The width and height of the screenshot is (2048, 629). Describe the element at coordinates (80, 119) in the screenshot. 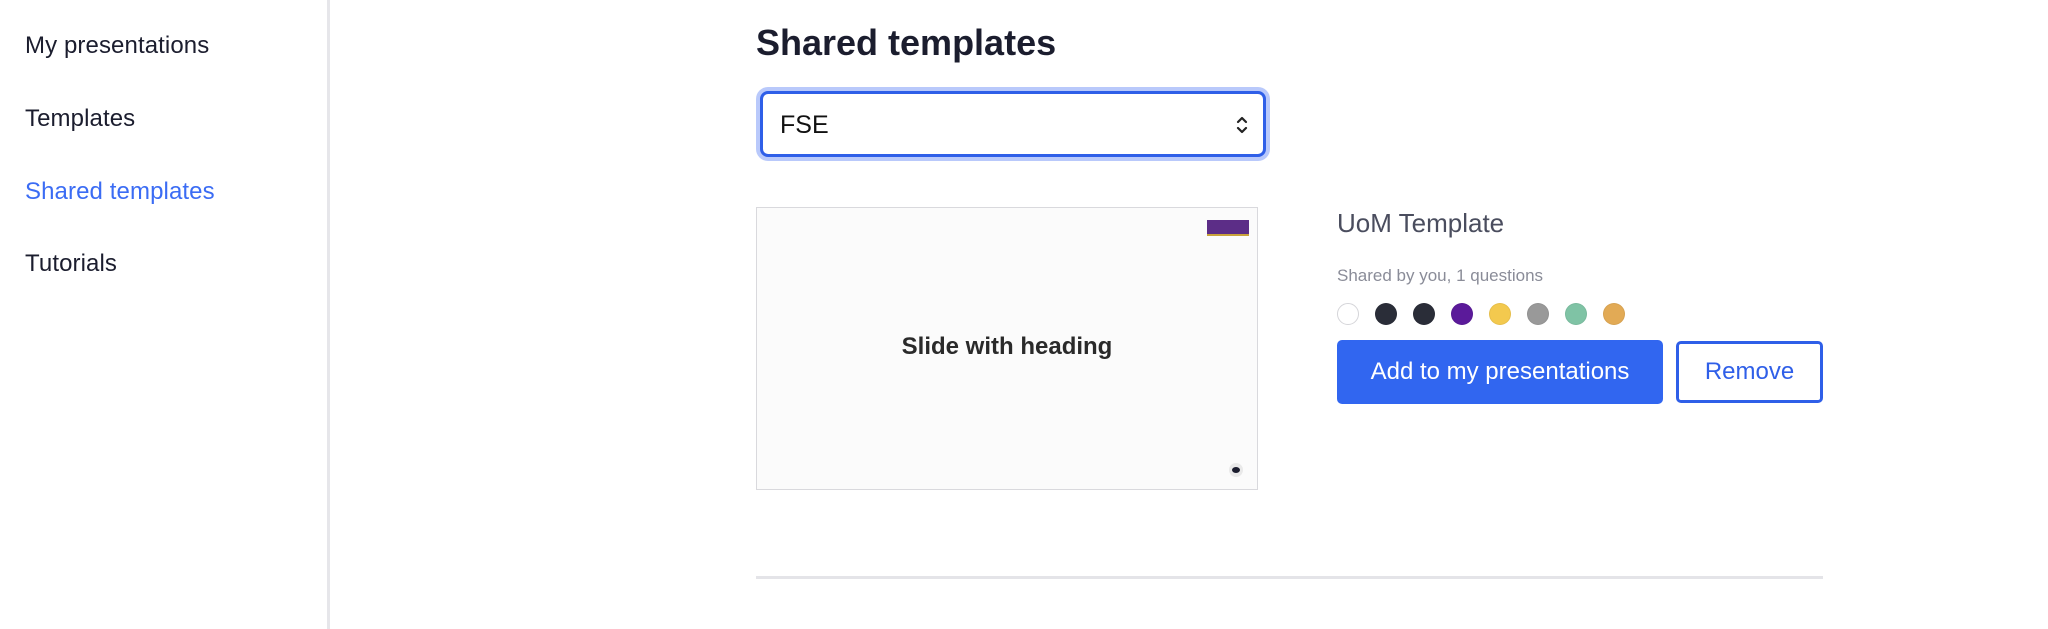

I see `sidebar-item-templates: Templates` at that location.